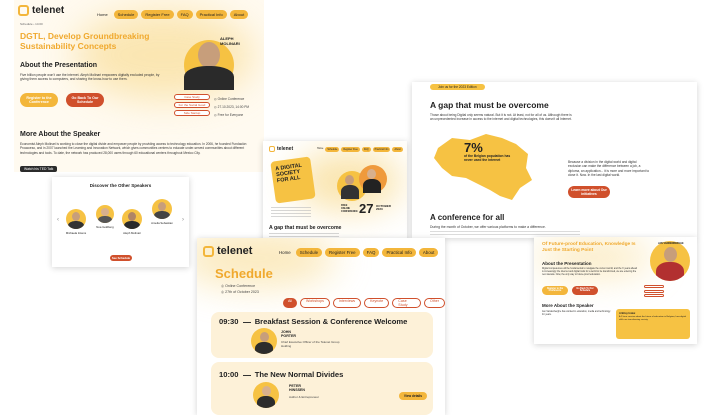 The width and height of the screenshot is (705, 415). What do you see at coordinates (406, 303) in the screenshot?
I see `filter-case-study: Case Study` at bounding box center [406, 303].